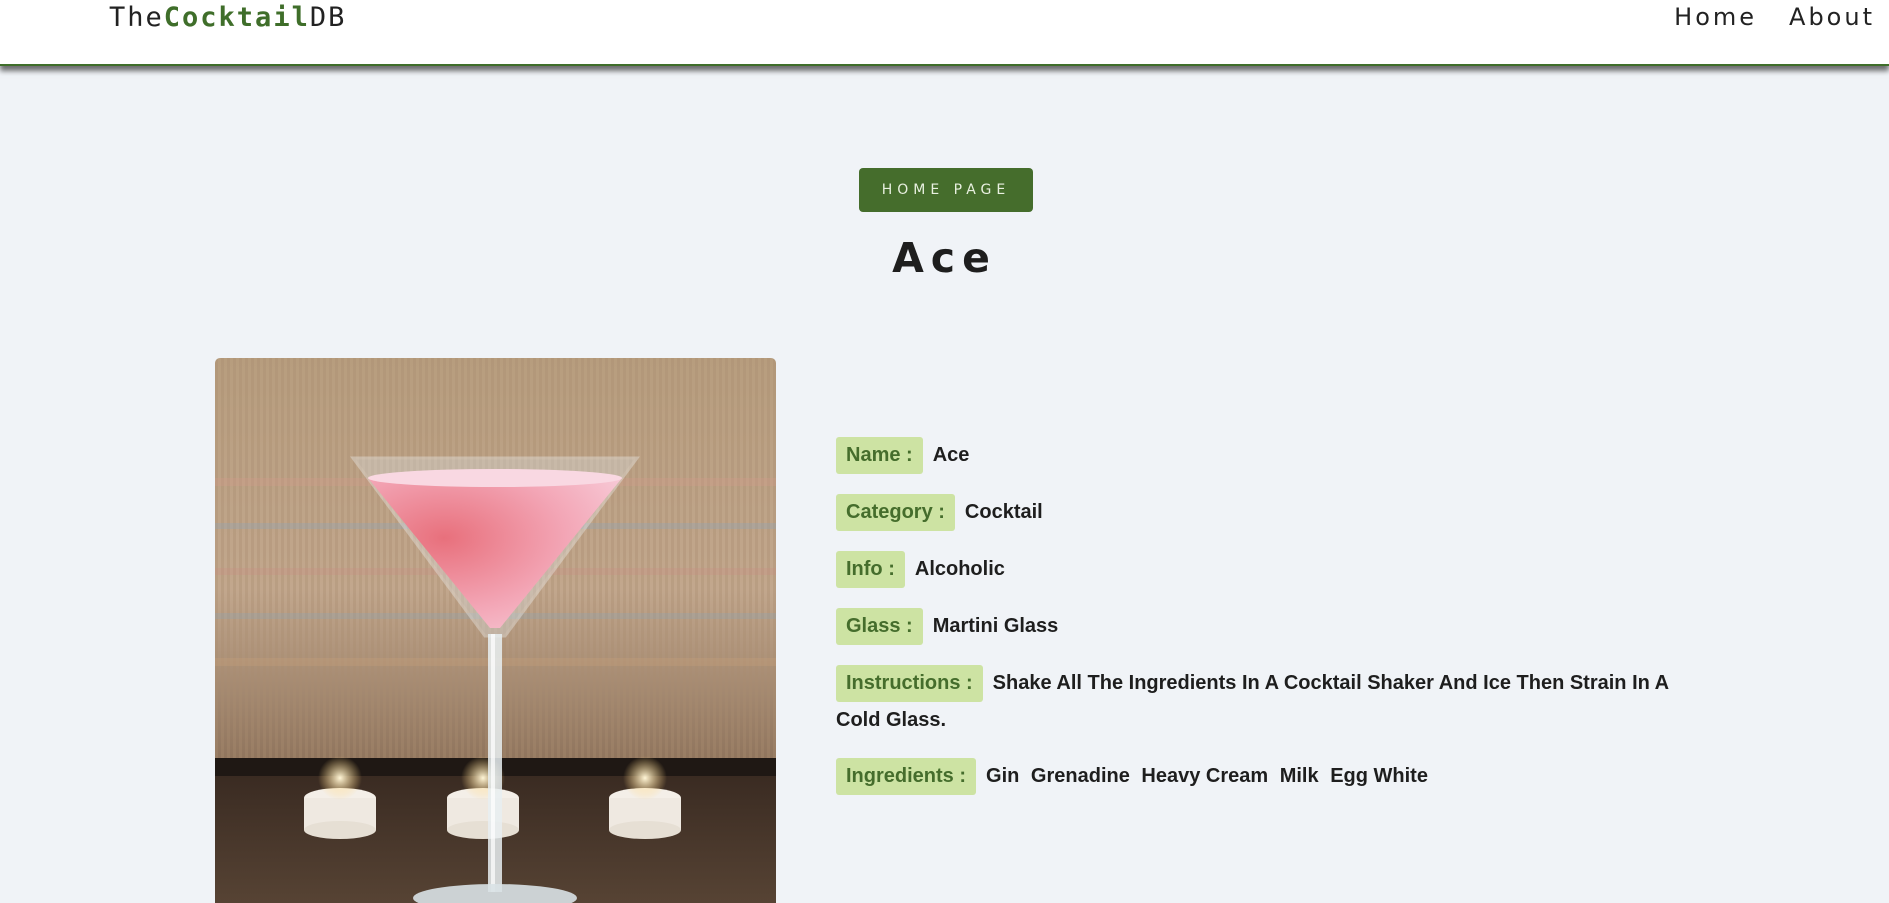  Describe the element at coordinates (879, 626) in the screenshot. I see `glass-label: Glass :` at that location.